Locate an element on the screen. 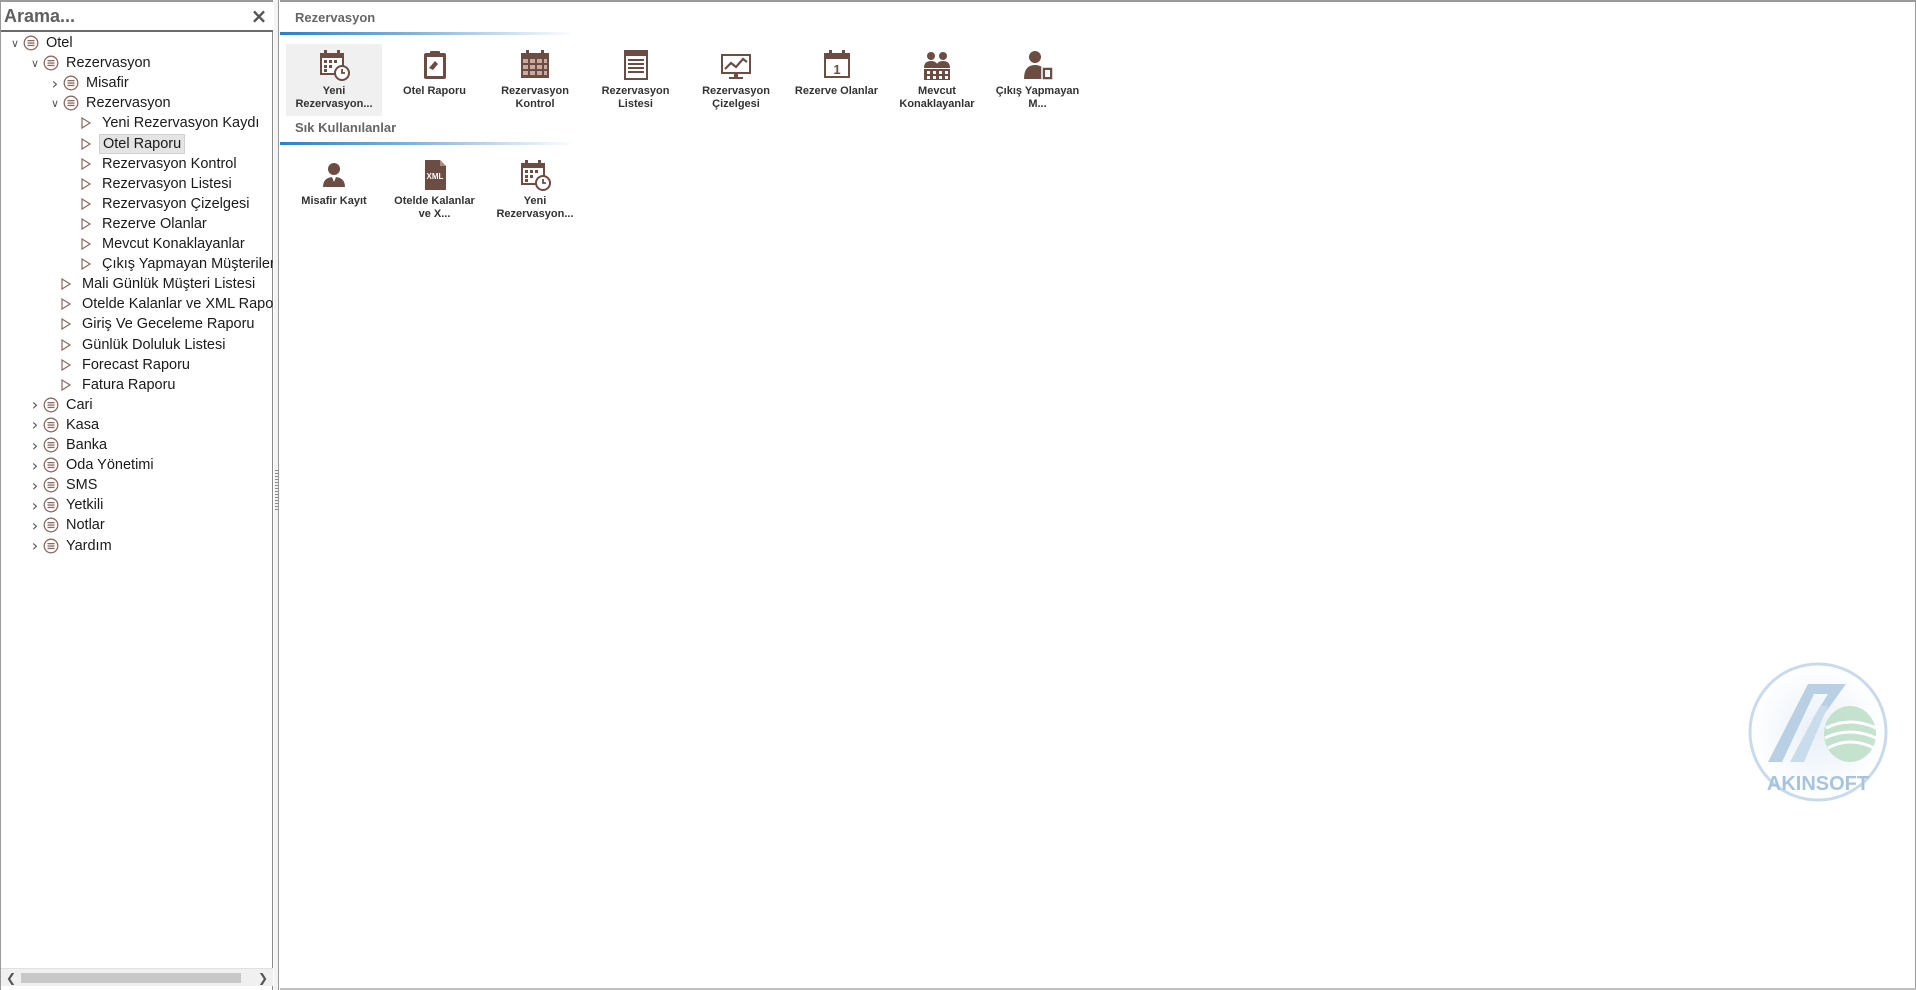  shortcut-tile: Rezervasyon Kontrol is located at coordinates (535, 80).